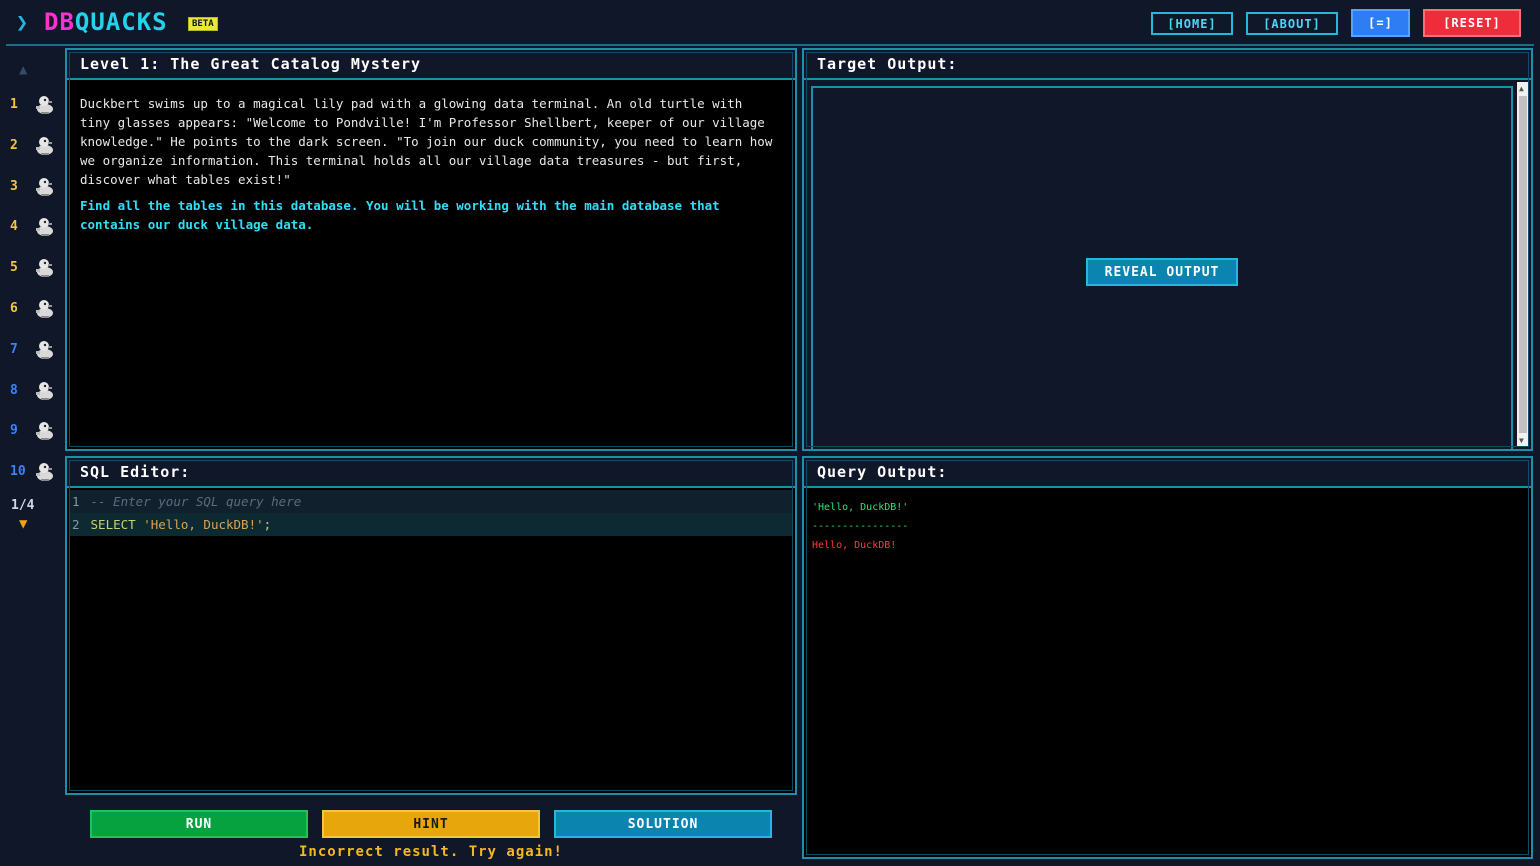 Image resolution: width=1540 pixels, height=866 pixels. I want to click on run-button: RUN, so click(199, 824).